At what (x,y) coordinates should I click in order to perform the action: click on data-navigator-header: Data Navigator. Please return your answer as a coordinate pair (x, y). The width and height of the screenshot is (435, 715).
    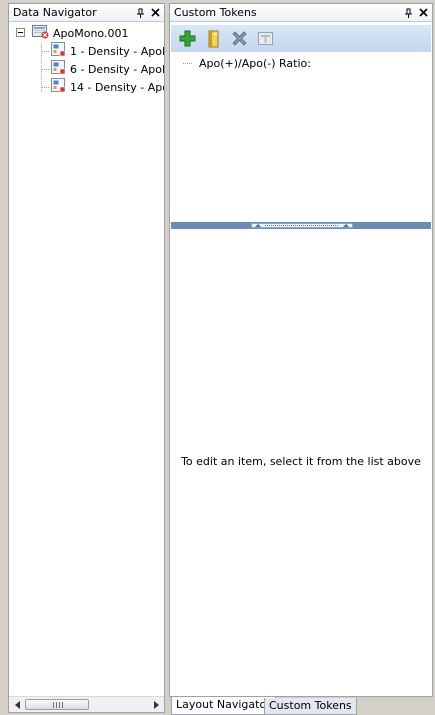
    Looking at the image, I should click on (86, 13).